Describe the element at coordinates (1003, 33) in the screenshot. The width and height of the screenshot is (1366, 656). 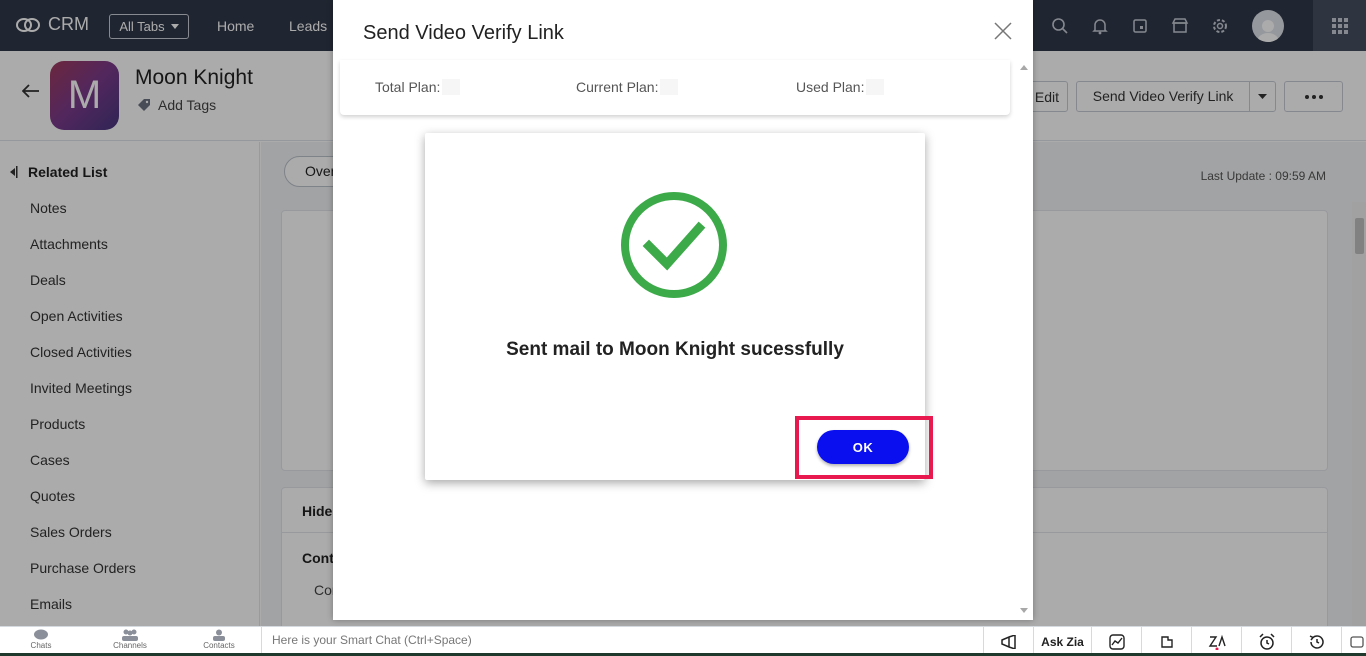
I see `close-icon` at that location.